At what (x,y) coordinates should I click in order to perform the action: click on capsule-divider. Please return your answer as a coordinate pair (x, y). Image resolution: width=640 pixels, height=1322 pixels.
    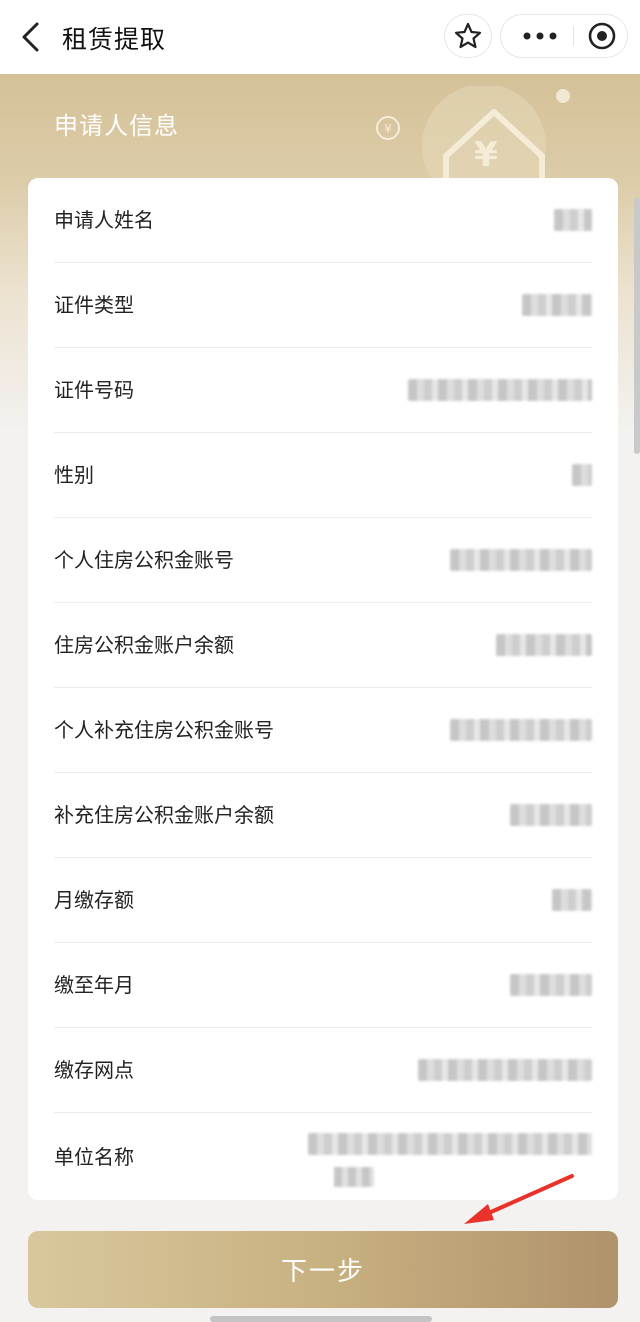
    Looking at the image, I should click on (573, 36).